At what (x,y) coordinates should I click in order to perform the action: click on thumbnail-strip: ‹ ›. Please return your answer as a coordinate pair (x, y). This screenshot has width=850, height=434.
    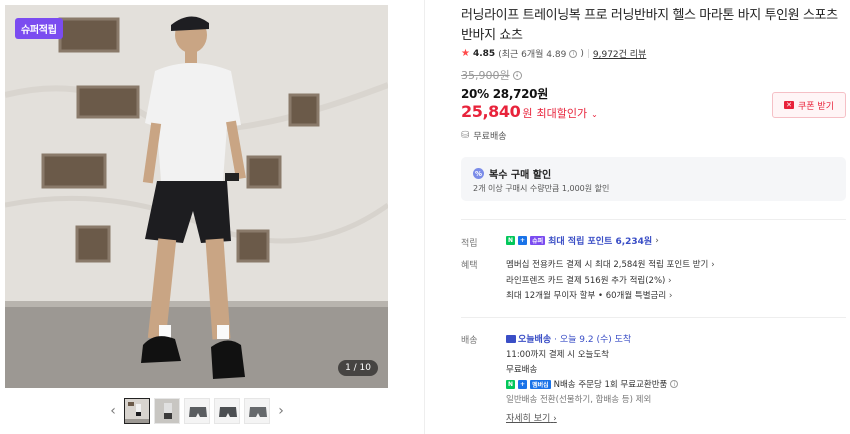
    Looking at the image, I should click on (197, 411).